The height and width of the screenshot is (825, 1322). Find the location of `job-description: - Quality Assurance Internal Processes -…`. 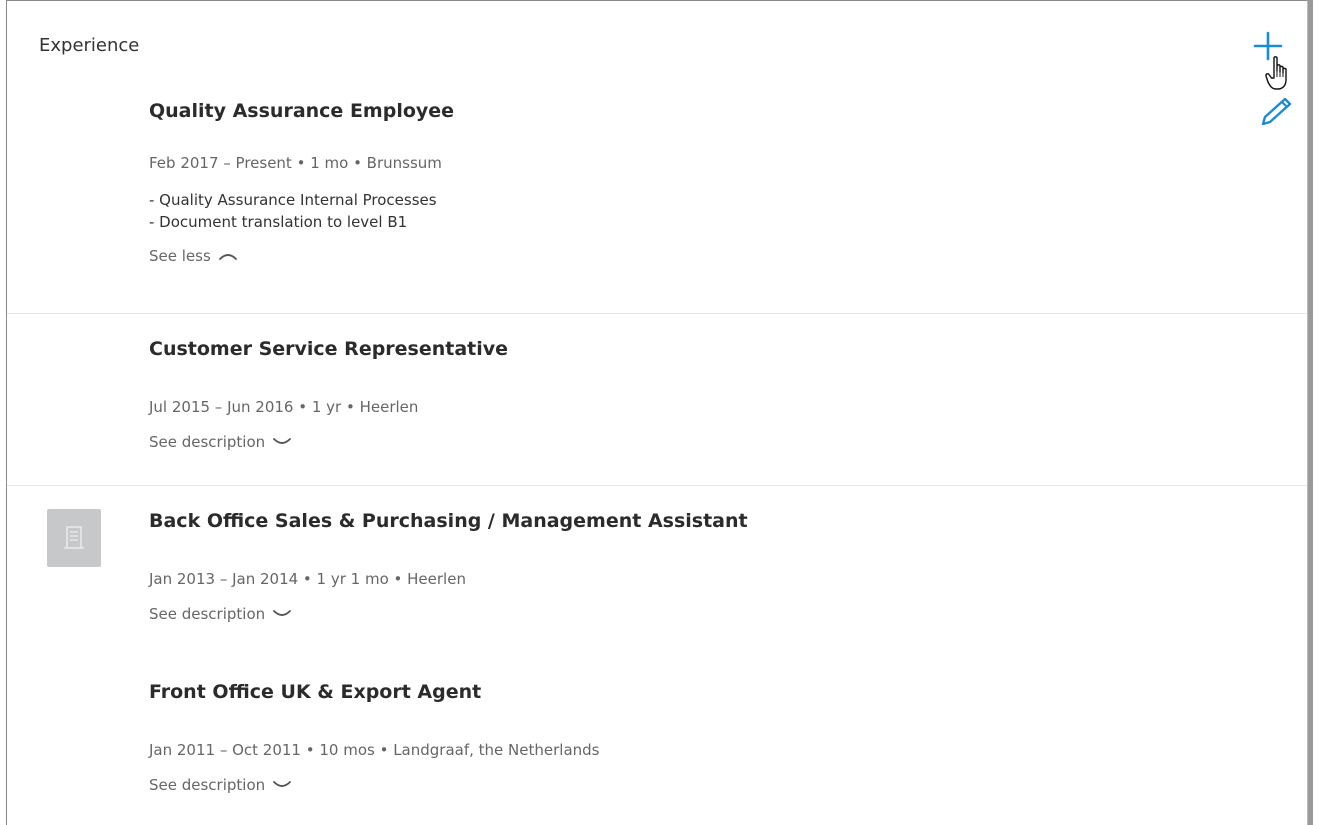

job-description: - Quality Assurance Internal Processes -… is located at coordinates (699, 211).